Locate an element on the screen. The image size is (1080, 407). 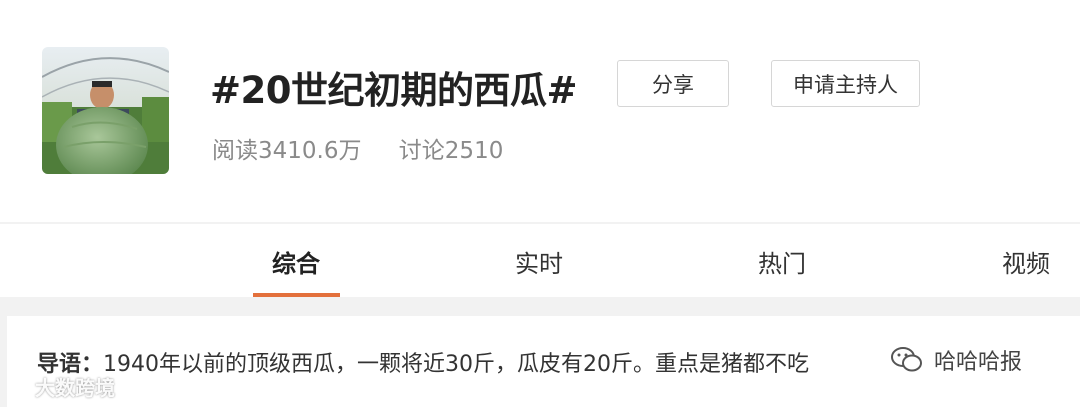
topic-avatar is located at coordinates (105, 110).